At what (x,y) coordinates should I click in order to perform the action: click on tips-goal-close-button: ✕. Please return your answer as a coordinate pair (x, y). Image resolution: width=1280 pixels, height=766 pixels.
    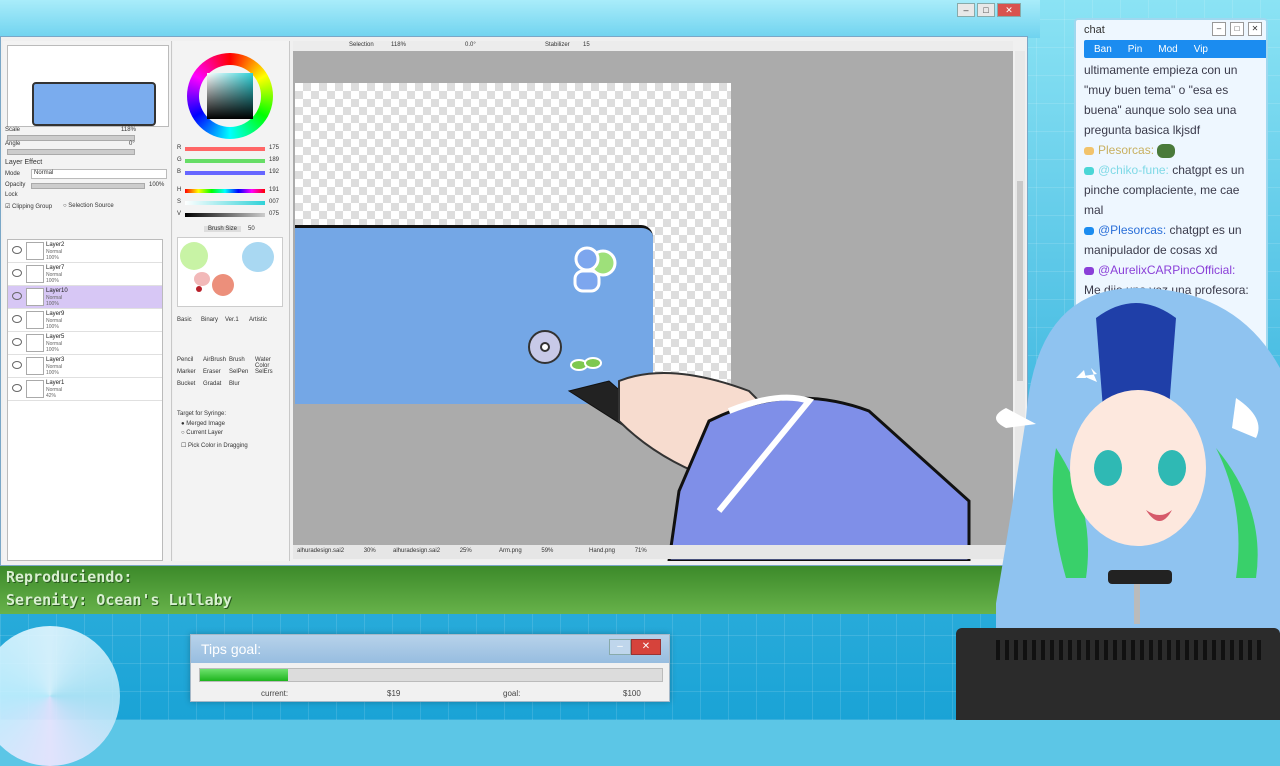
    Looking at the image, I should click on (646, 647).